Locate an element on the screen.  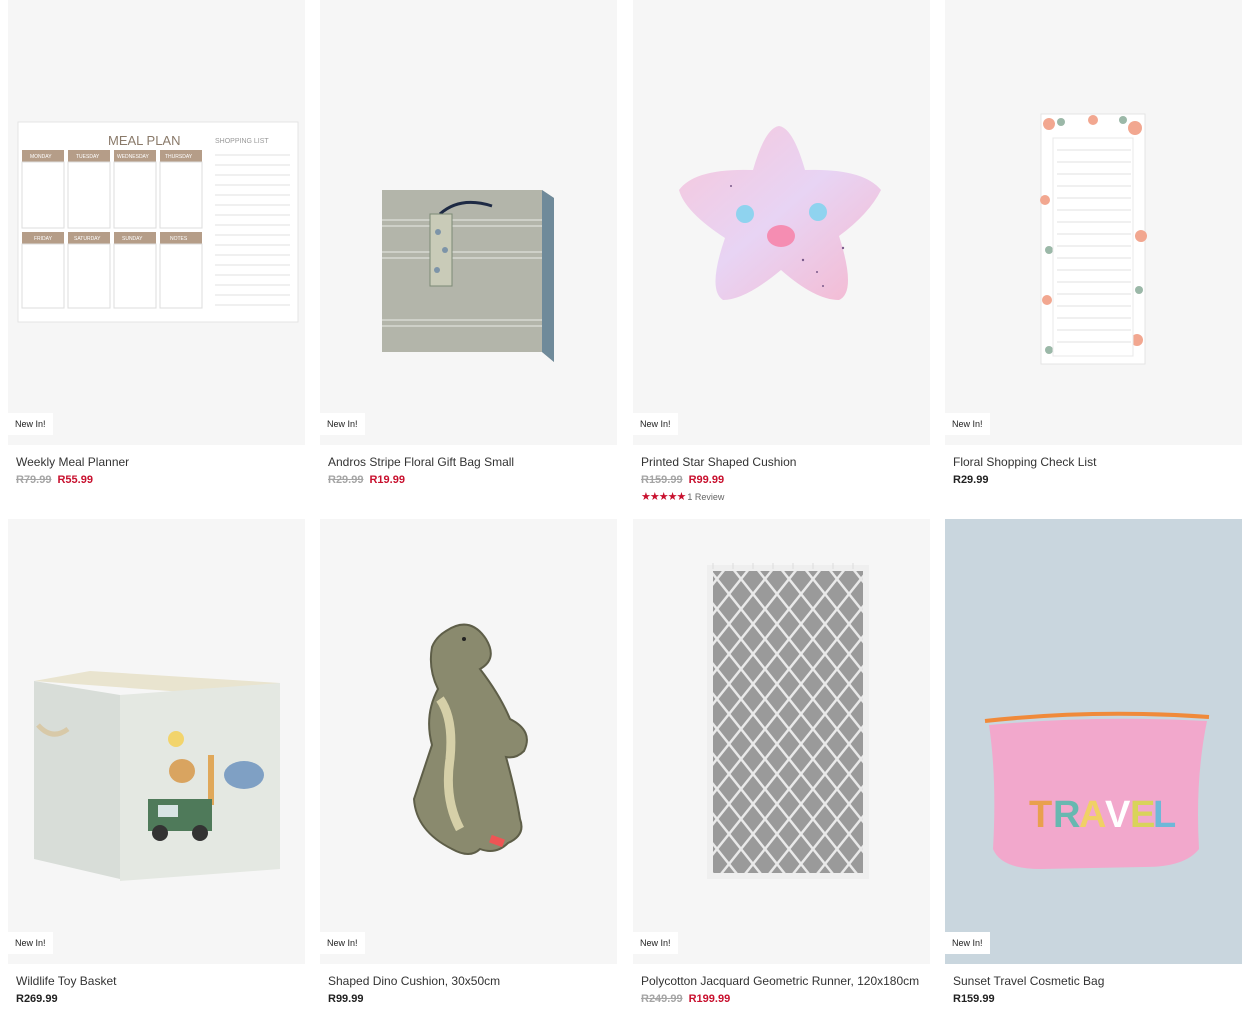
sale-price: R55.99 is located at coordinates (75, 480).